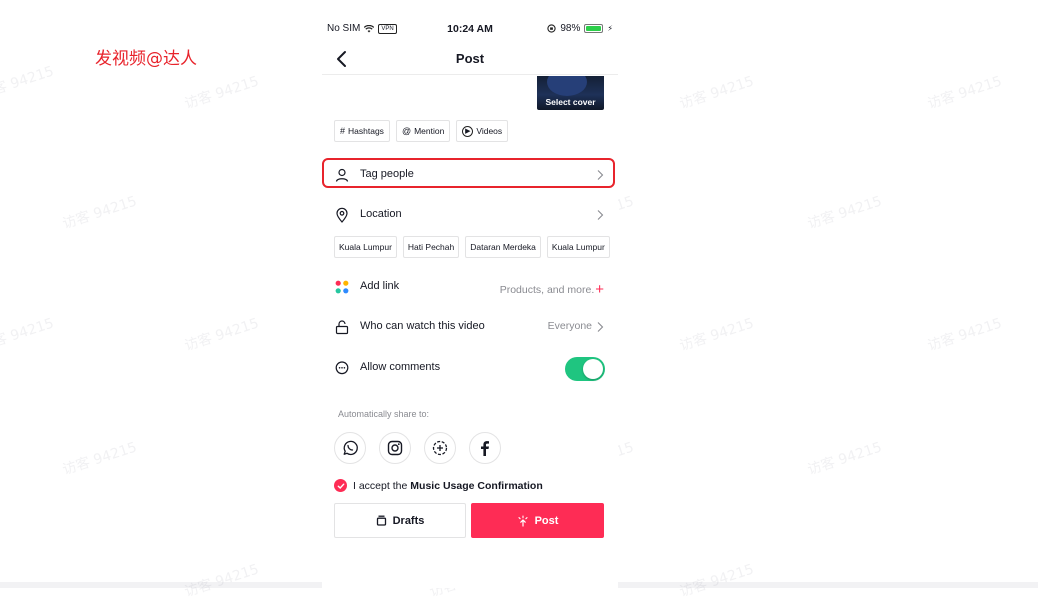 Image resolution: width=1038 pixels, height=601 pixels. Describe the element at coordinates (470, 287) in the screenshot. I see `add-link-row: Add link Products, and more.+` at that location.